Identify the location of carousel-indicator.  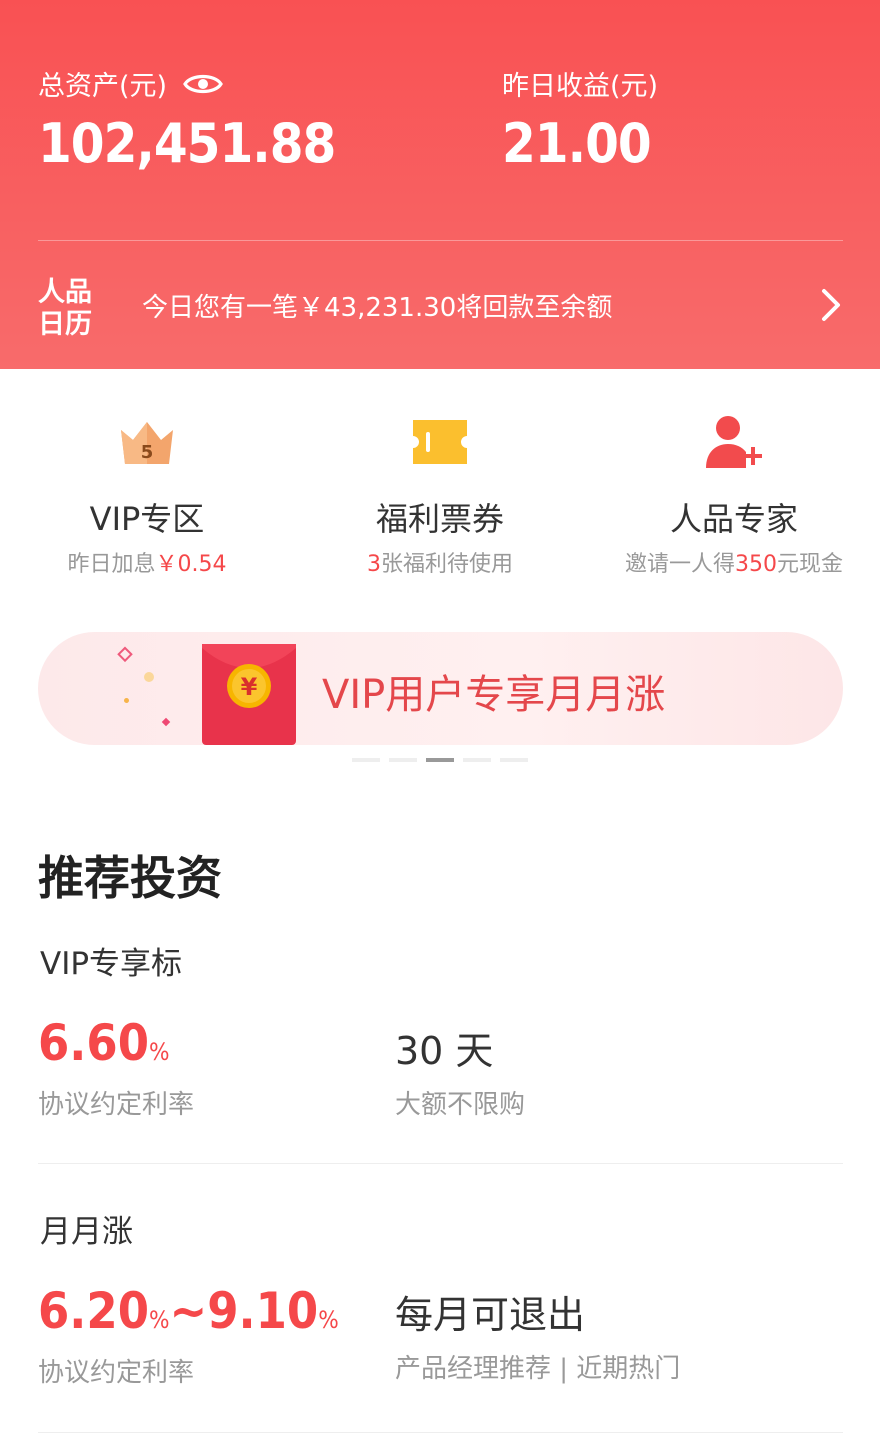
(440, 760).